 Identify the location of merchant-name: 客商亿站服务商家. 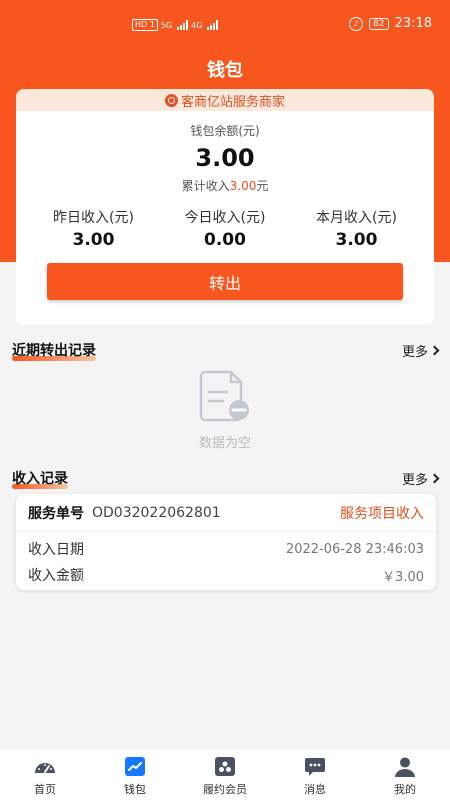
(232, 102).